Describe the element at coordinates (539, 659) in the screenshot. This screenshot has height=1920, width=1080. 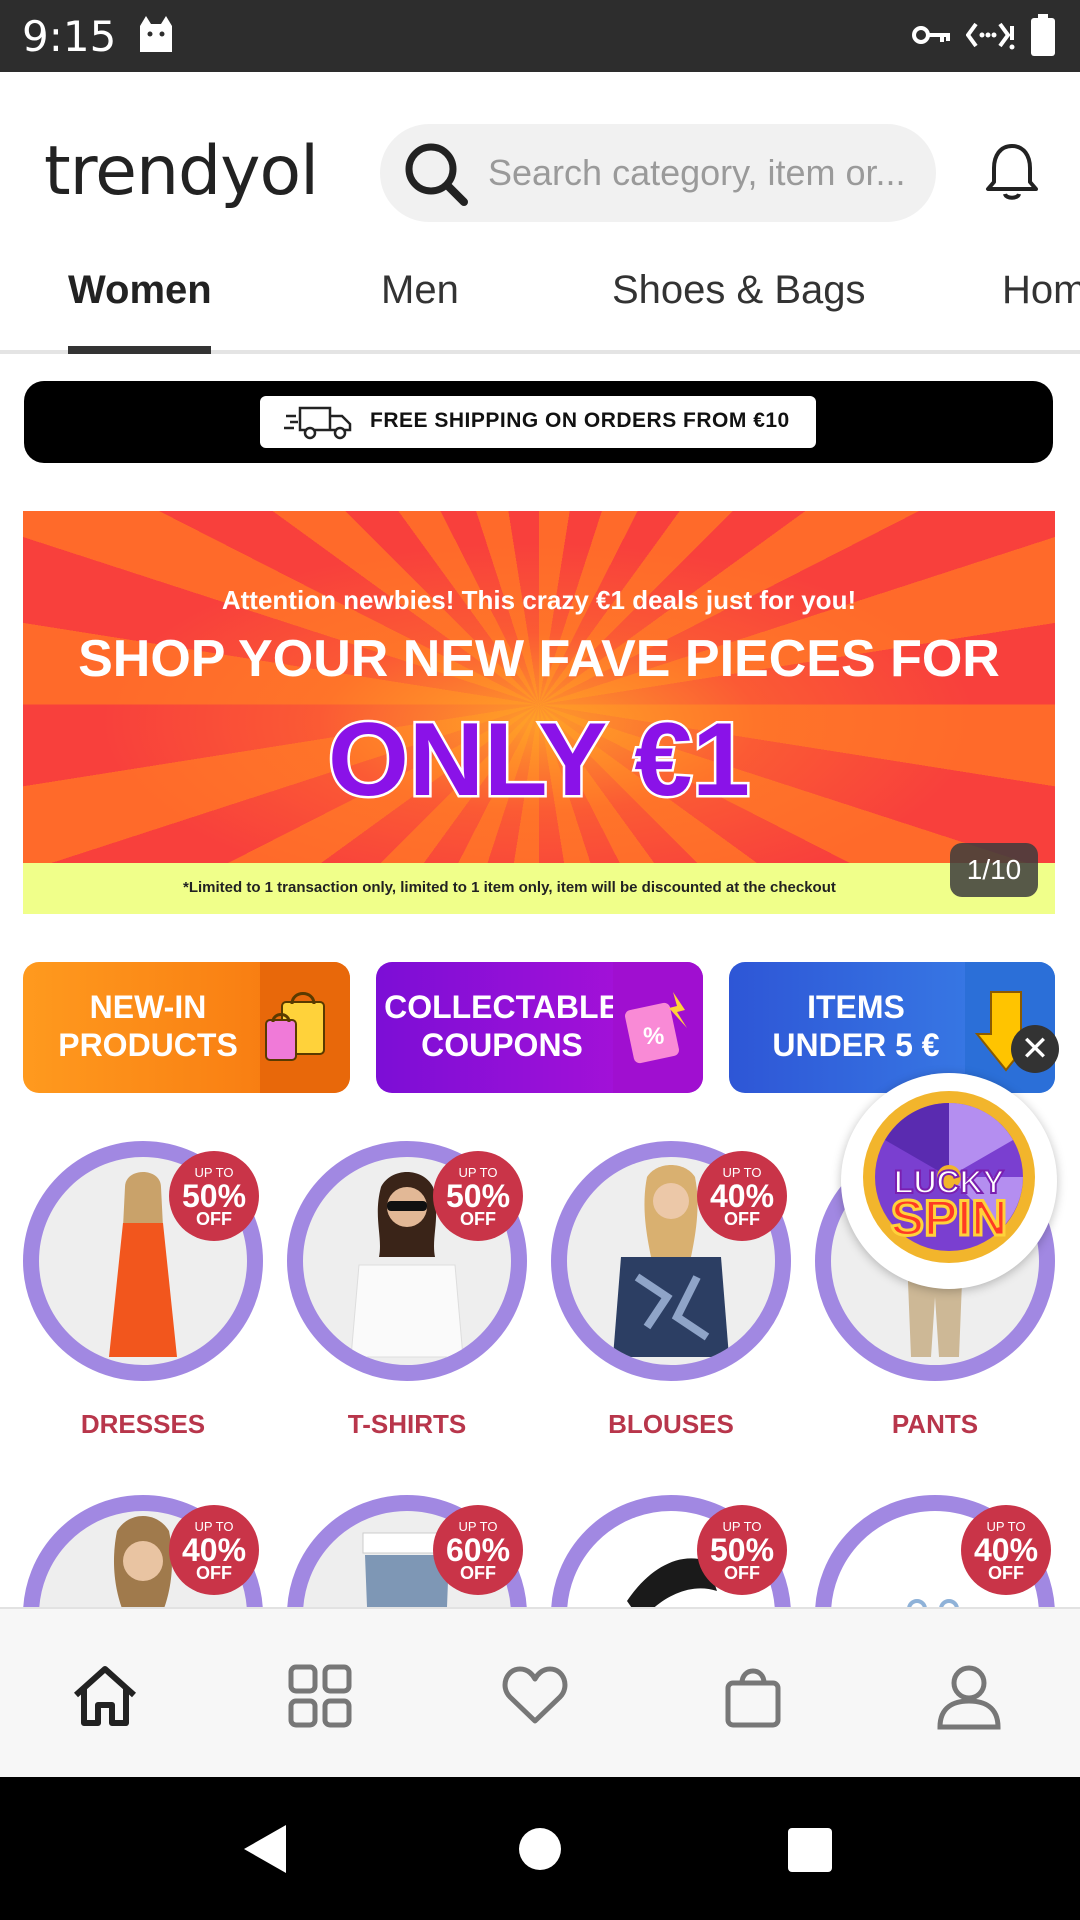
I see `banner-headline: SHOP YOUR NEW FAVE PIECES FOR` at that location.